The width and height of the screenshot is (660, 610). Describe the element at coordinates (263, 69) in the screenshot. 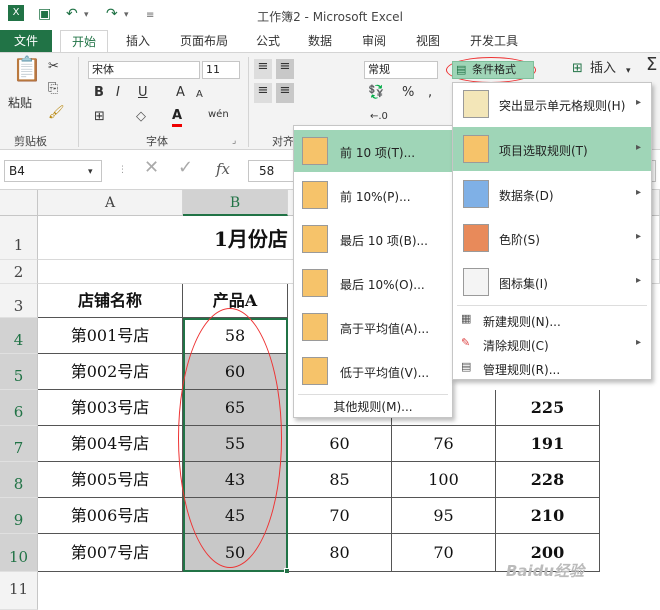

I see `align-top-icon: ≡` at that location.